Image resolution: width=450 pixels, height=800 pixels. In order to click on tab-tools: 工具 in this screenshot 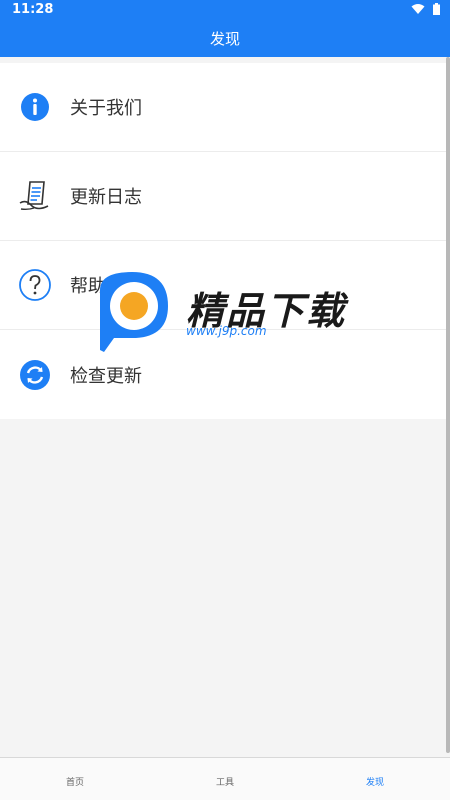, I will do `click(225, 779)`.